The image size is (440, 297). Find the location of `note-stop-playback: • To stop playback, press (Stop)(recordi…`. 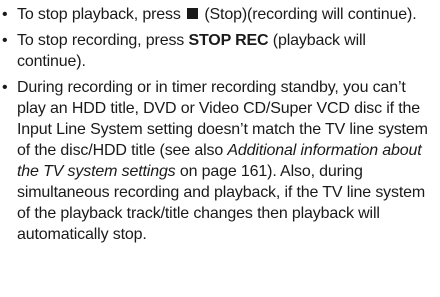

note-stop-playback: • To stop playback, press (Stop)(recordi… is located at coordinates (220, 14).